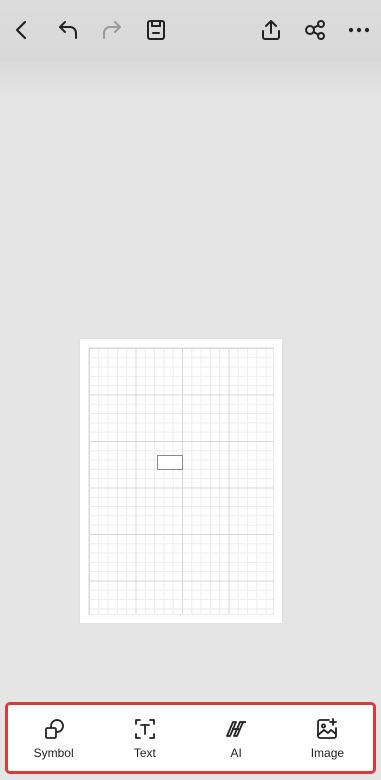  I want to click on undo-icon, so click(68, 30).